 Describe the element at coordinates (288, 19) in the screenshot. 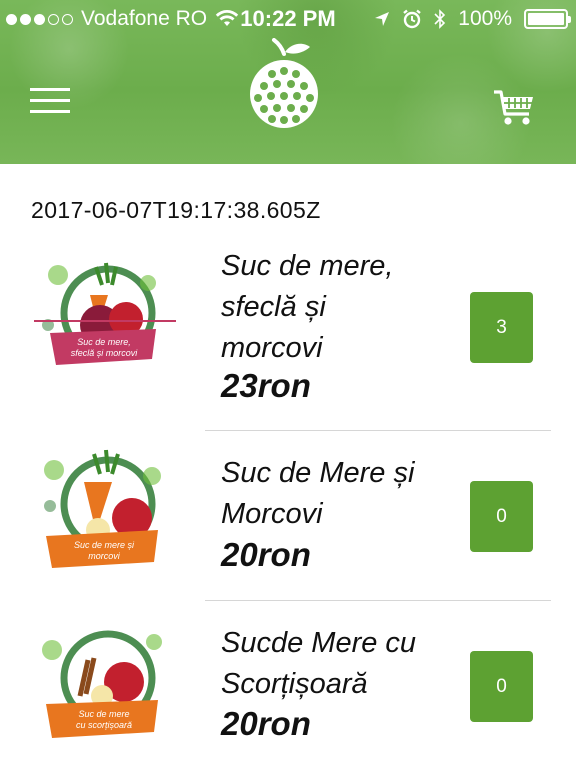

I see `status-bar: Vodafone RO 10:22 PM 100%` at that location.